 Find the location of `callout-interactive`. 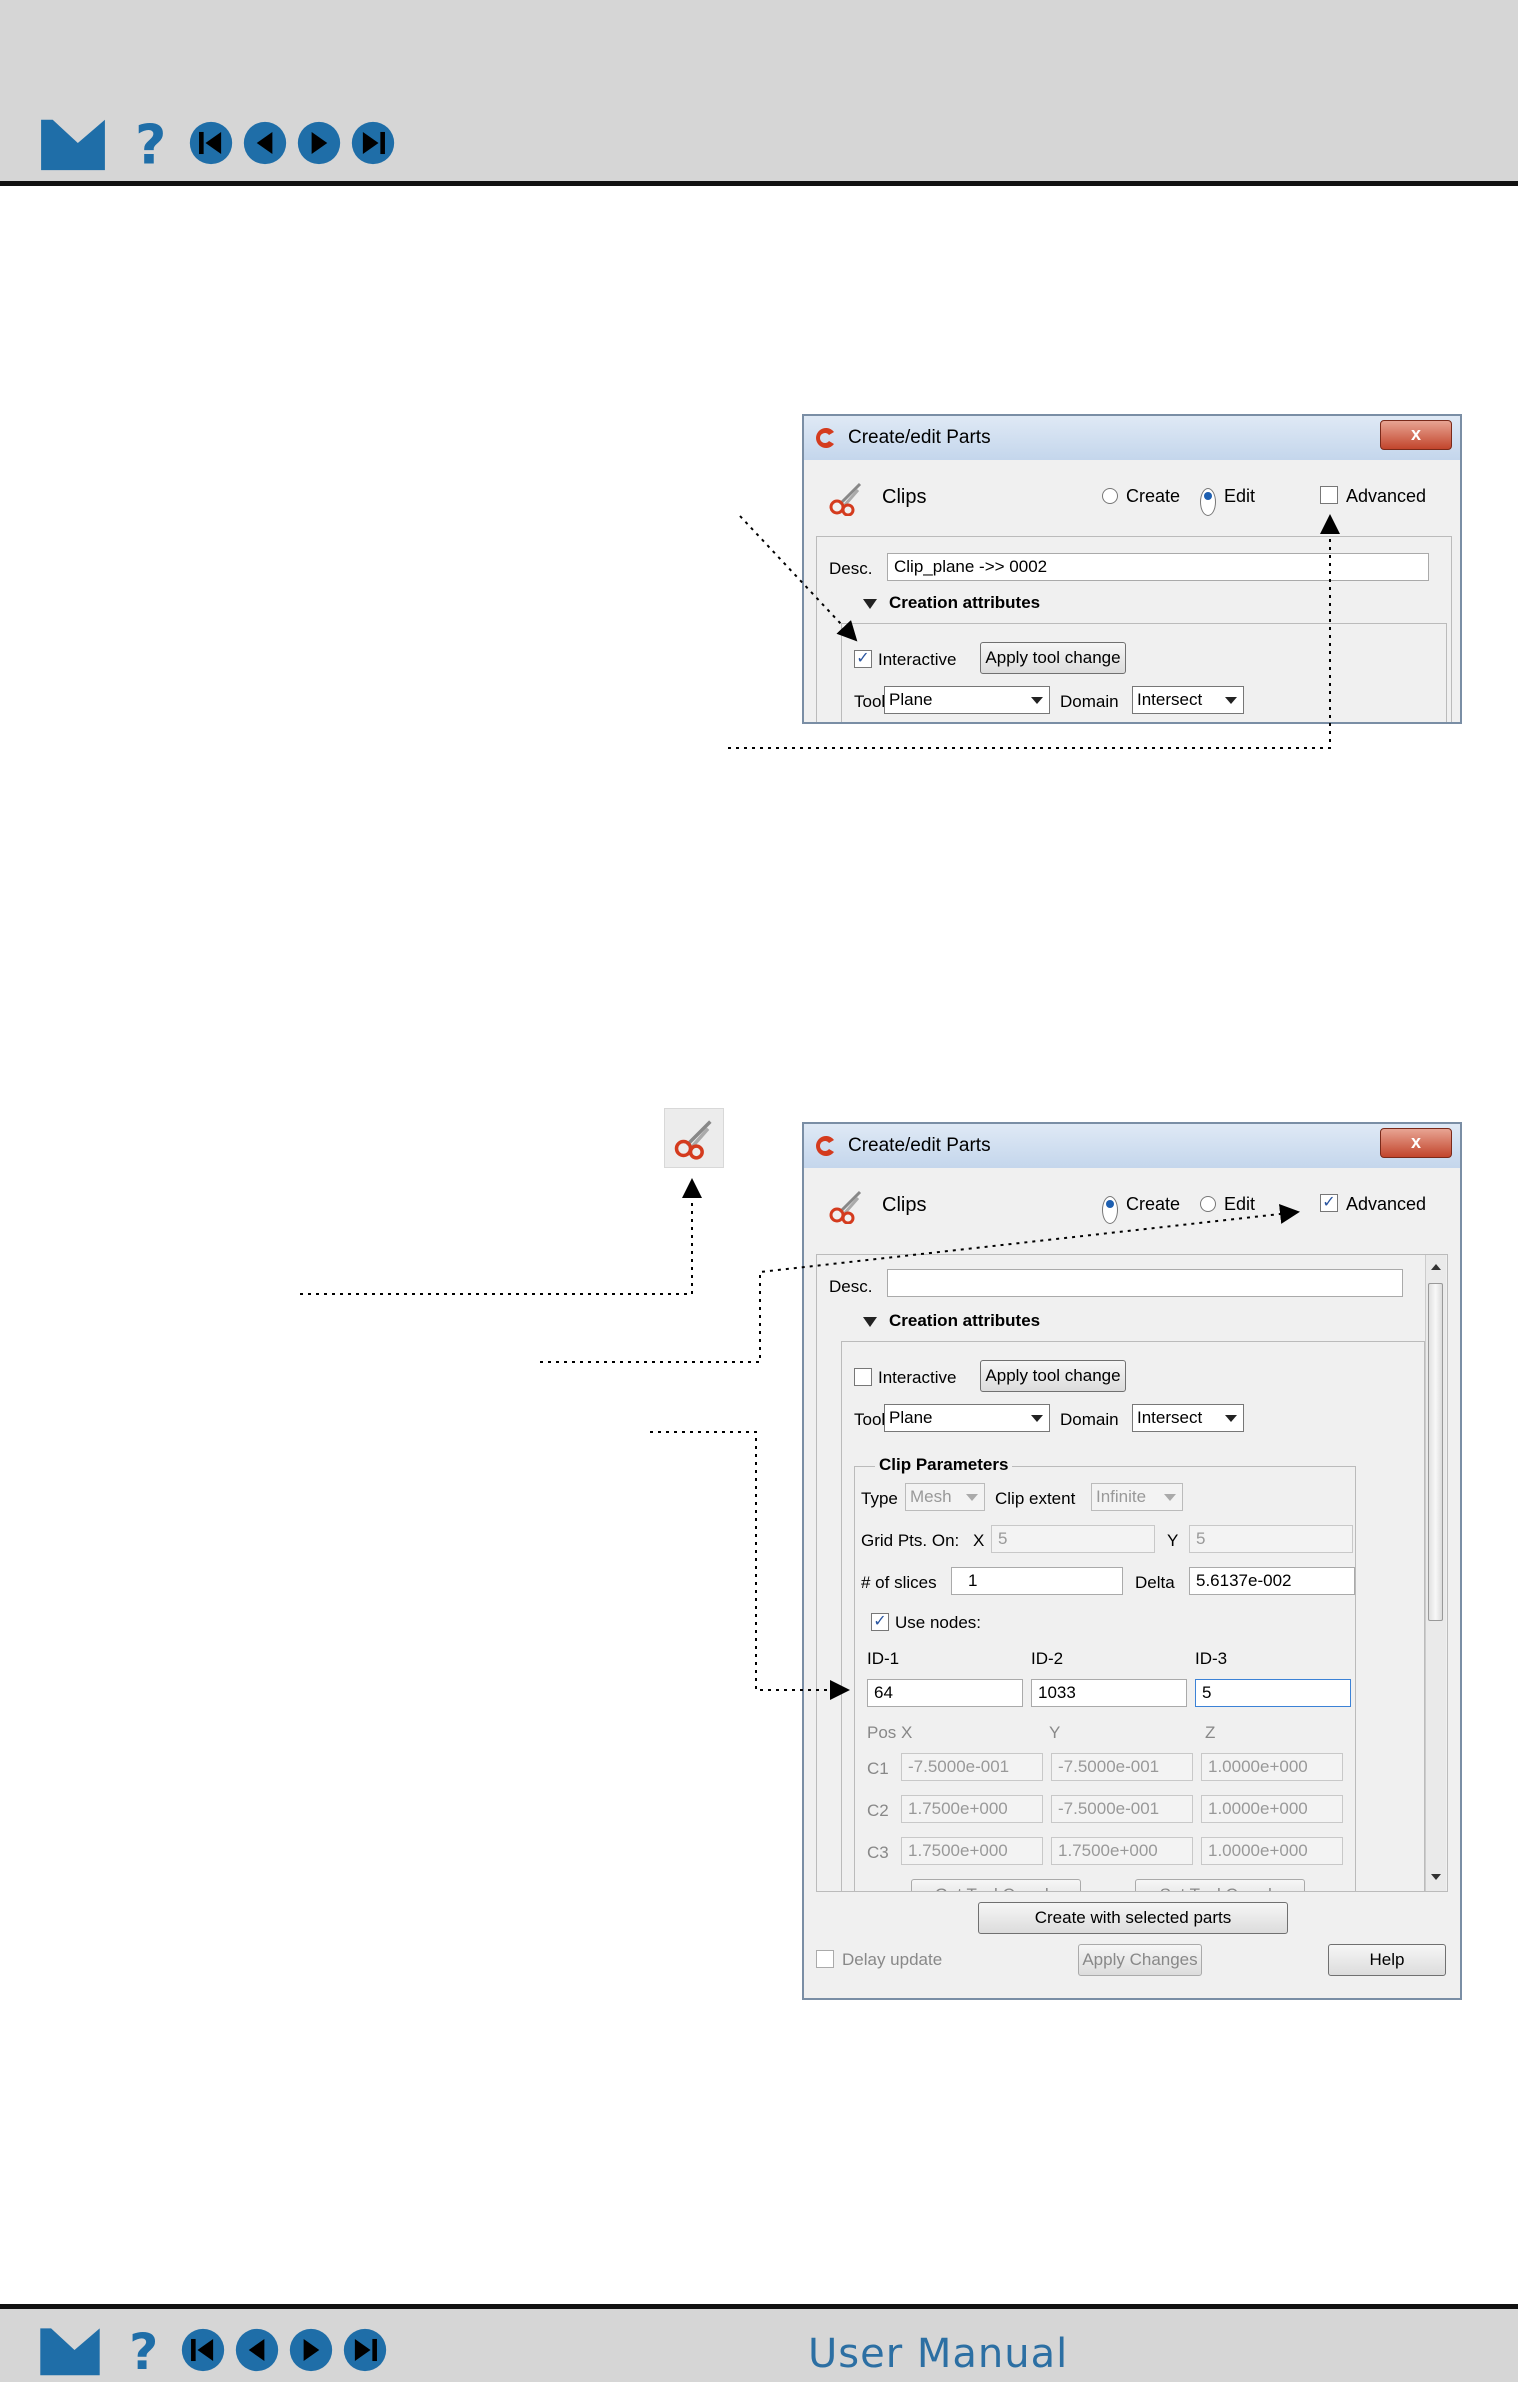

callout-interactive is located at coordinates (798, 578).